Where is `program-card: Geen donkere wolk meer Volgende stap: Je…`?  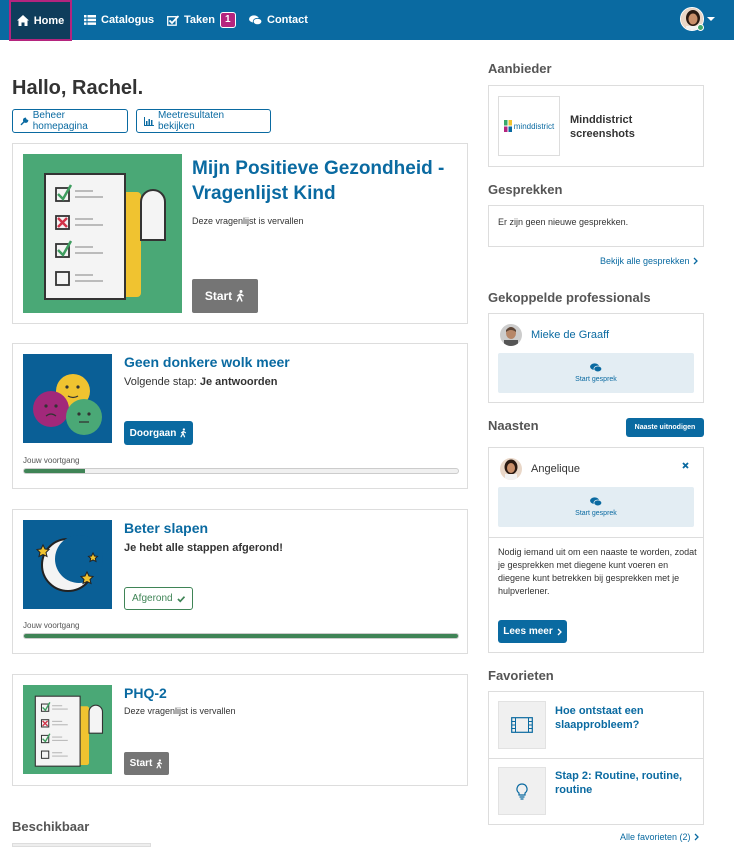 program-card: Geen donkere wolk meer Volgende stap: Je… is located at coordinates (240, 416).